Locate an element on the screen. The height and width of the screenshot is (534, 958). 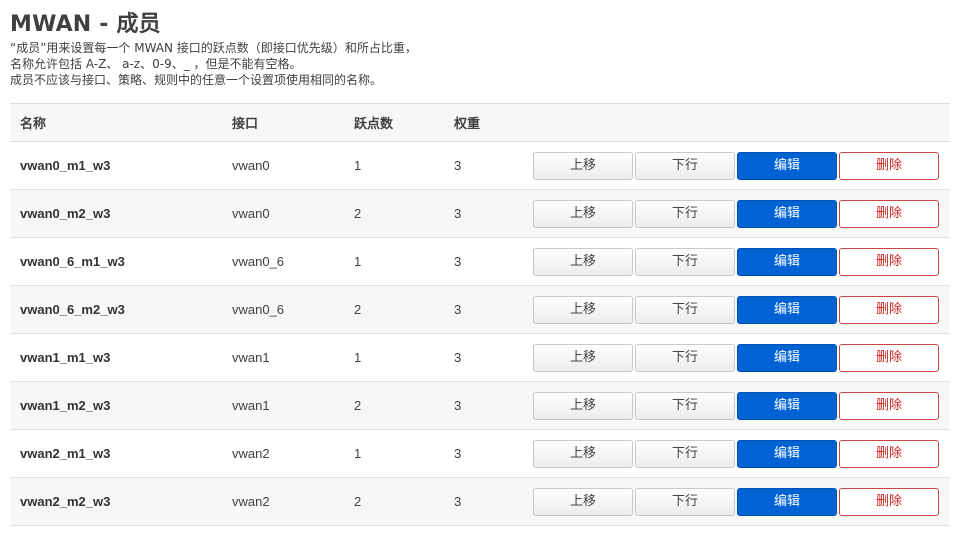
description-line: “成员”用来设置每一个 MWAN 接口的跃点数（即接口优先级）和所占比重， is located at coordinates (213, 48).